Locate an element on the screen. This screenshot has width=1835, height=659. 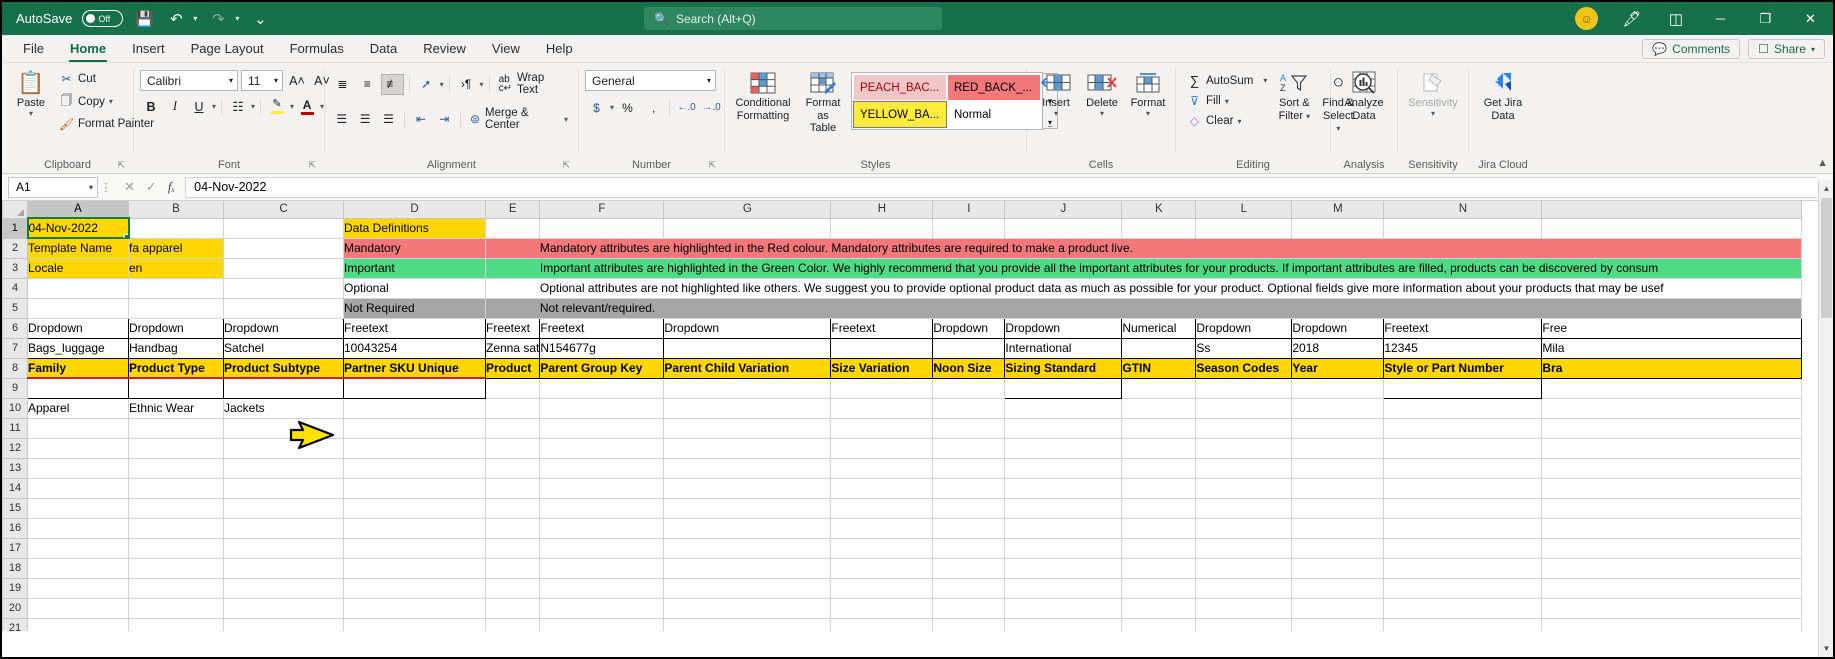
font-name-select: Calibri ▾ is located at coordinates (189, 80).